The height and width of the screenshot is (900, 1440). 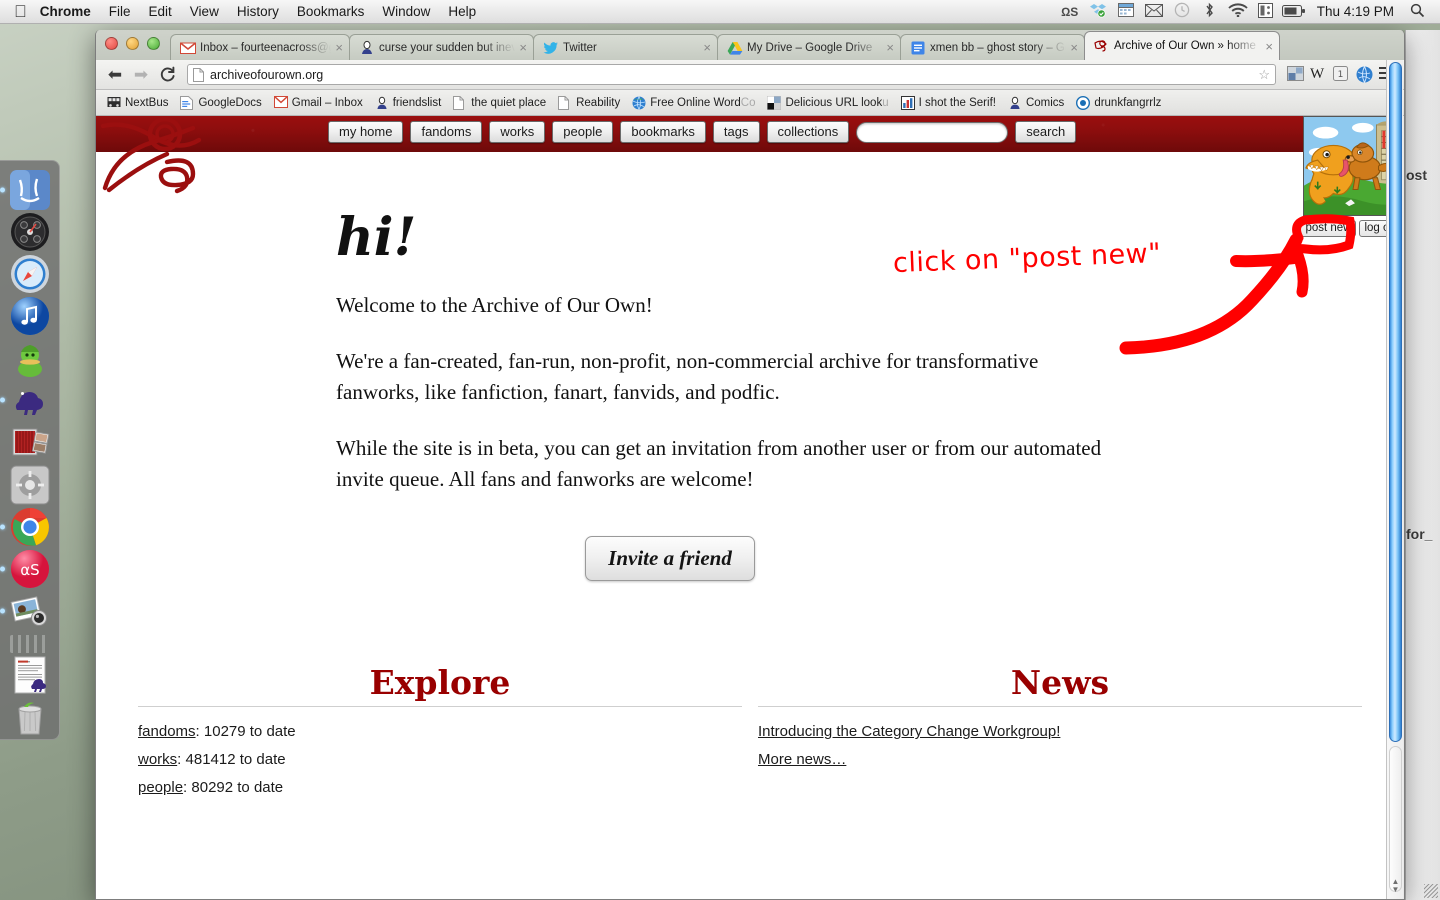 What do you see at coordinates (204, 11) in the screenshot?
I see `menu-item-view: View` at bounding box center [204, 11].